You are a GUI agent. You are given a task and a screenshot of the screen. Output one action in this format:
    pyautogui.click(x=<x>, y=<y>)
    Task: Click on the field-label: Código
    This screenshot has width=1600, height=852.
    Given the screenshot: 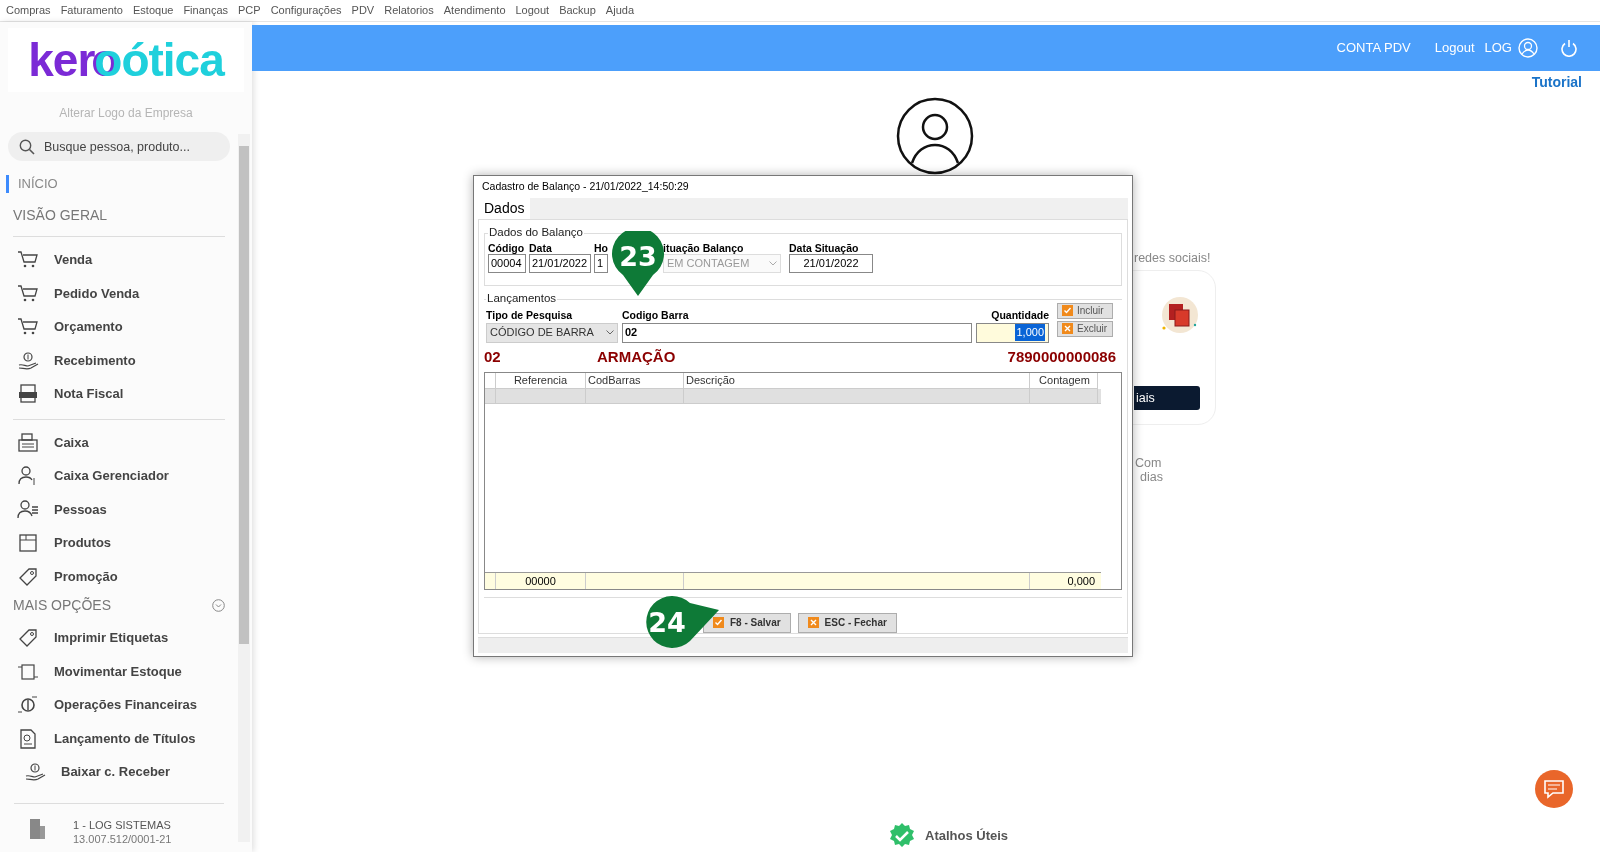 What is the action you would take?
    pyautogui.click(x=507, y=247)
    